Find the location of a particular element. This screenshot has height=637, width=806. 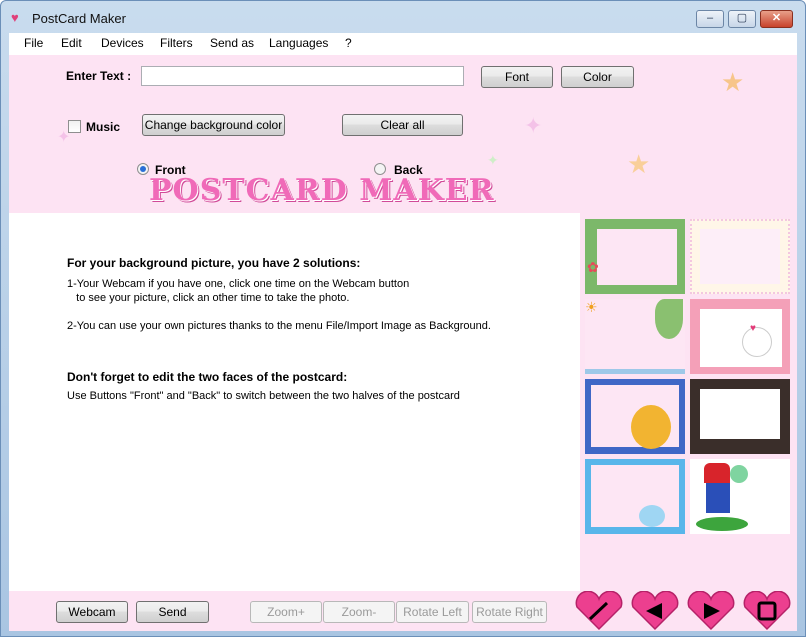

previous-tool-button is located at coordinates (655, 611).